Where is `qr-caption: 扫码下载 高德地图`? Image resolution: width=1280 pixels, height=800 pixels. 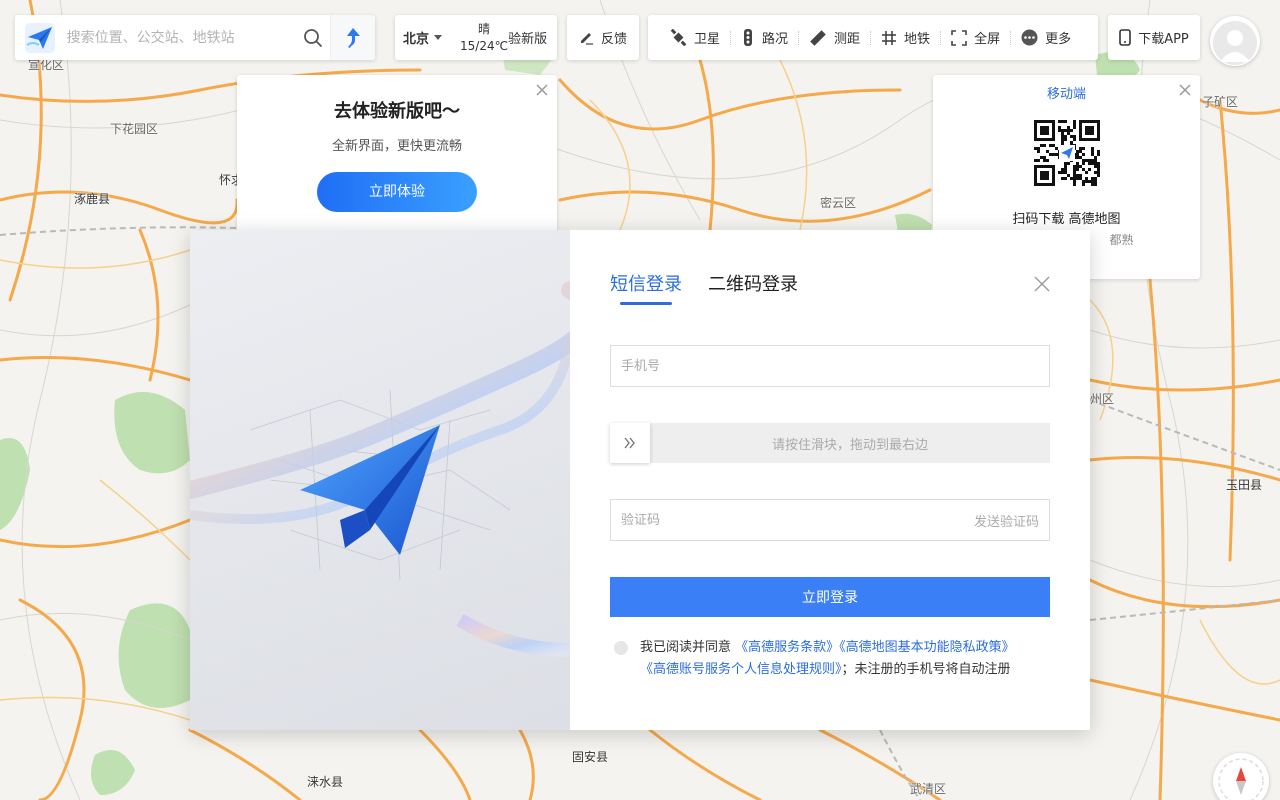 qr-caption: 扫码下载 高德地图 is located at coordinates (1066, 219).